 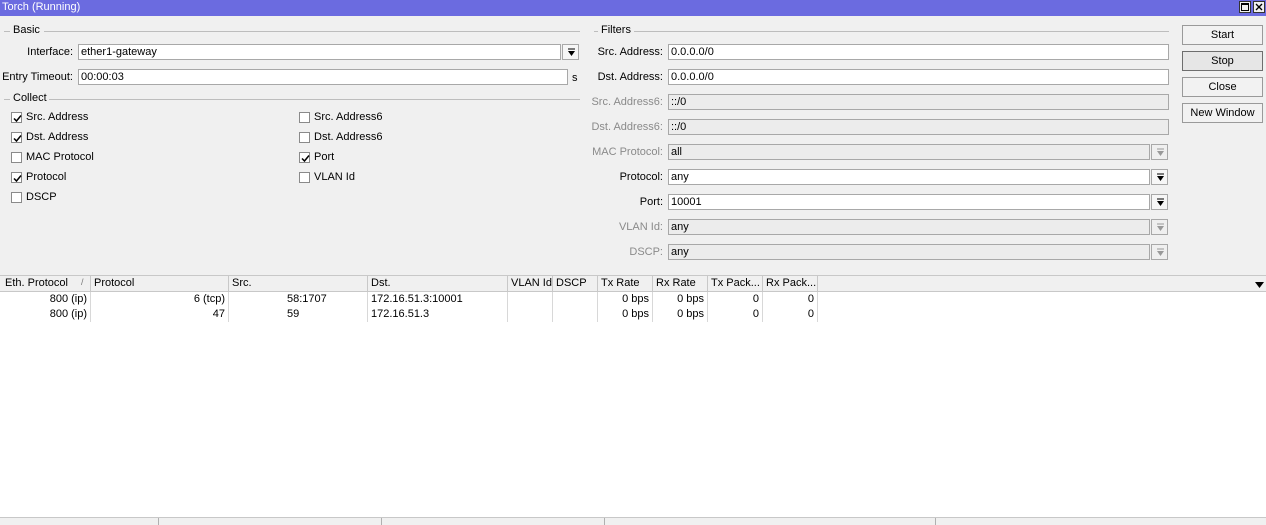 I want to click on title-bar: Torch (Running), so click(x=633, y=8).